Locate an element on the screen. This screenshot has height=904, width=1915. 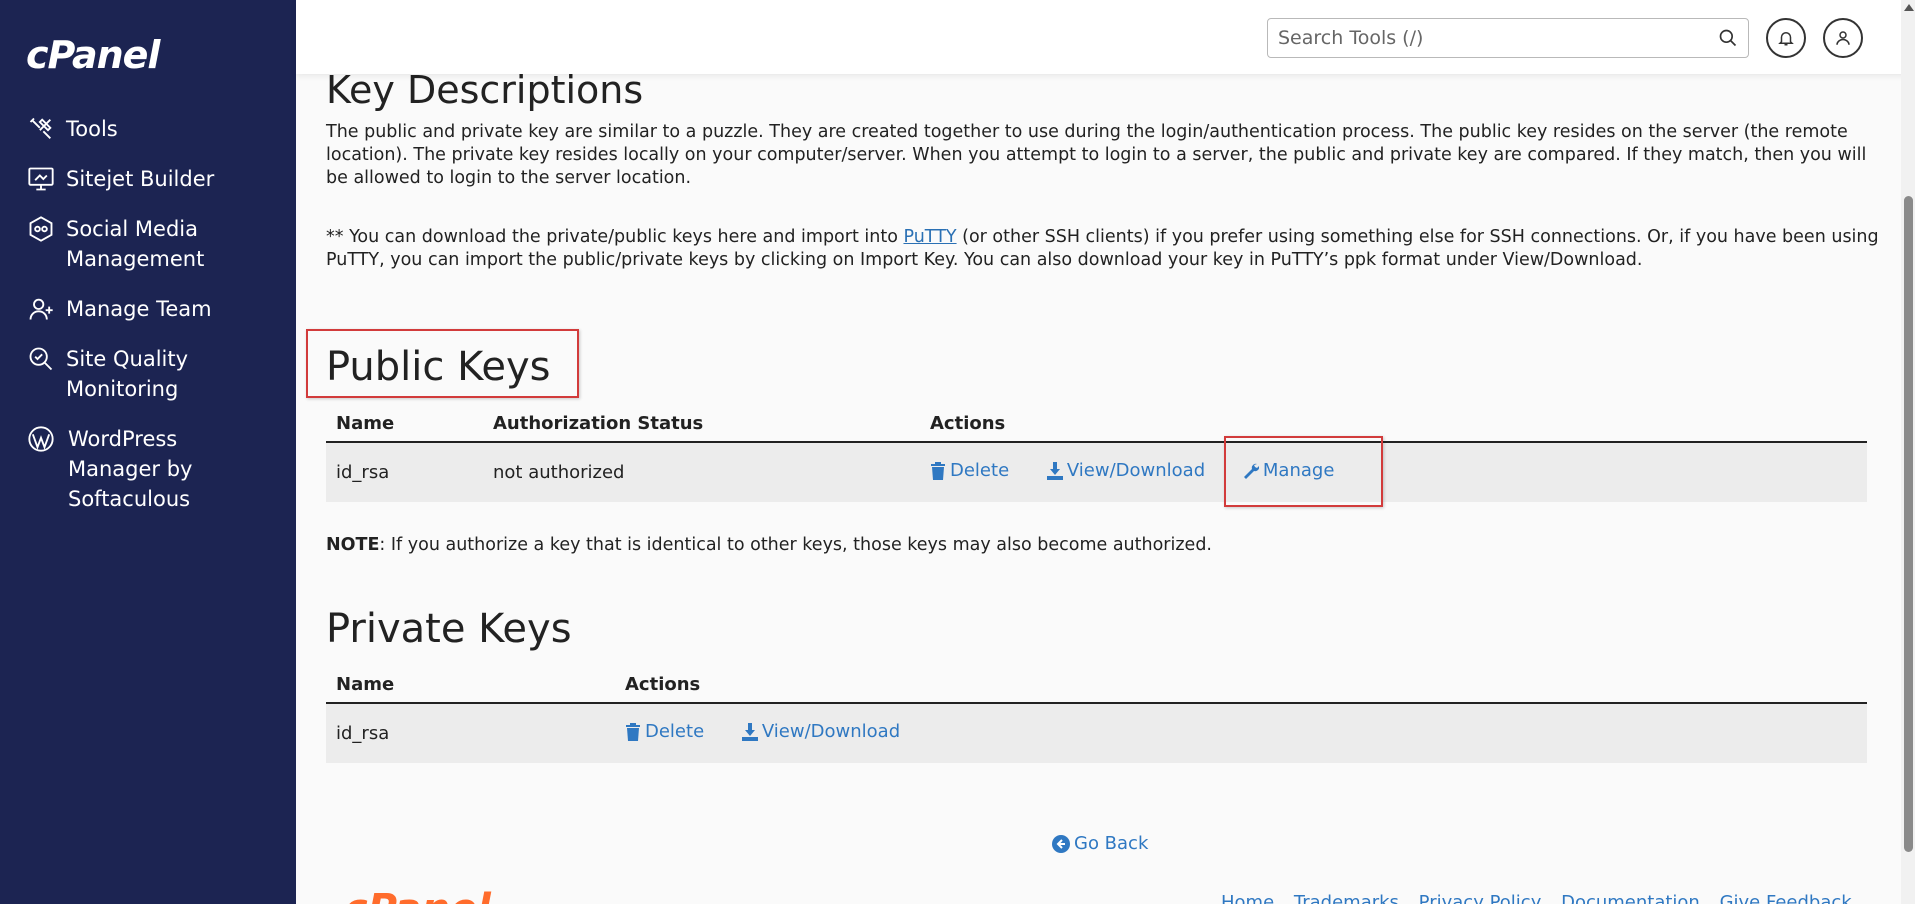
sidebar-item-manage-team: Manage Team is located at coordinates (148, 309).